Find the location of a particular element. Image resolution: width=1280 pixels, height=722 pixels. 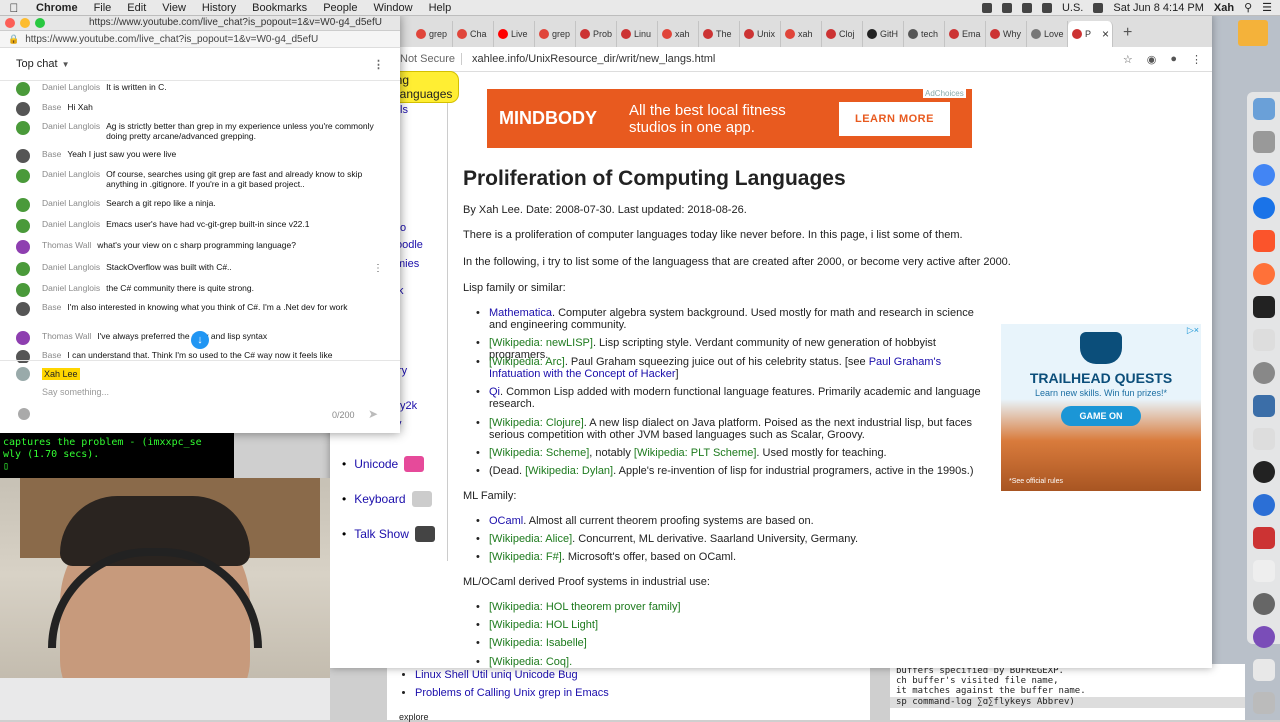

menu-window: Window is located at coordinates (392, 8).